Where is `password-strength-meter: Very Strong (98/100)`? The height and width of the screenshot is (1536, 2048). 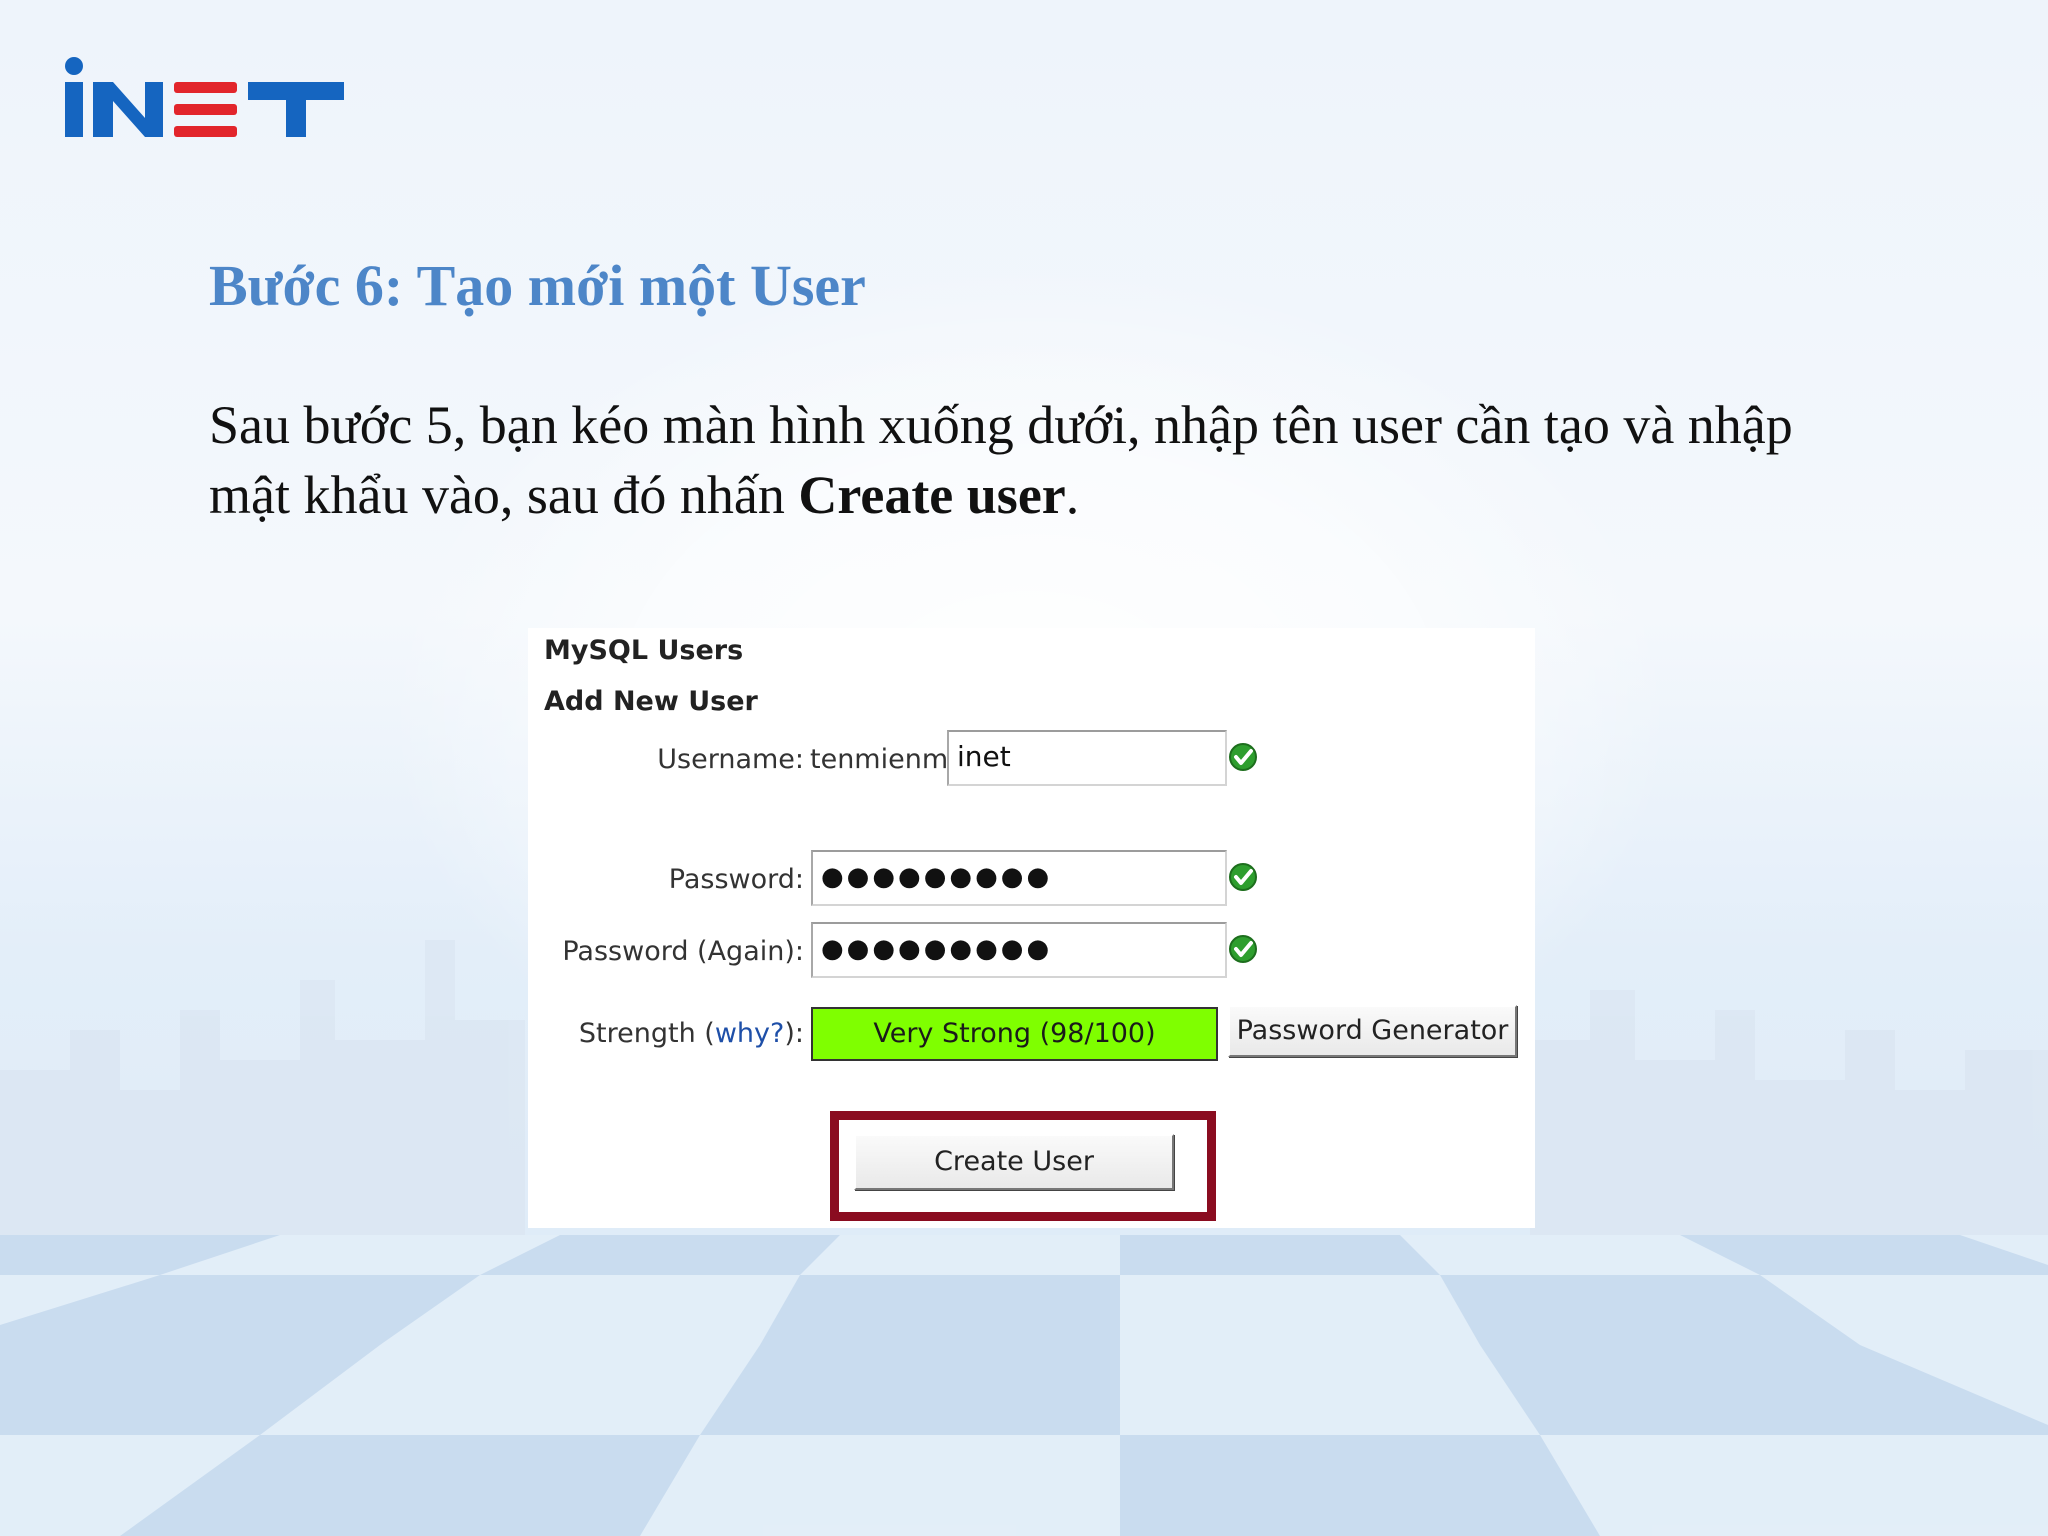 password-strength-meter: Very Strong (98/100) is located at coordinates (1014, 1034).